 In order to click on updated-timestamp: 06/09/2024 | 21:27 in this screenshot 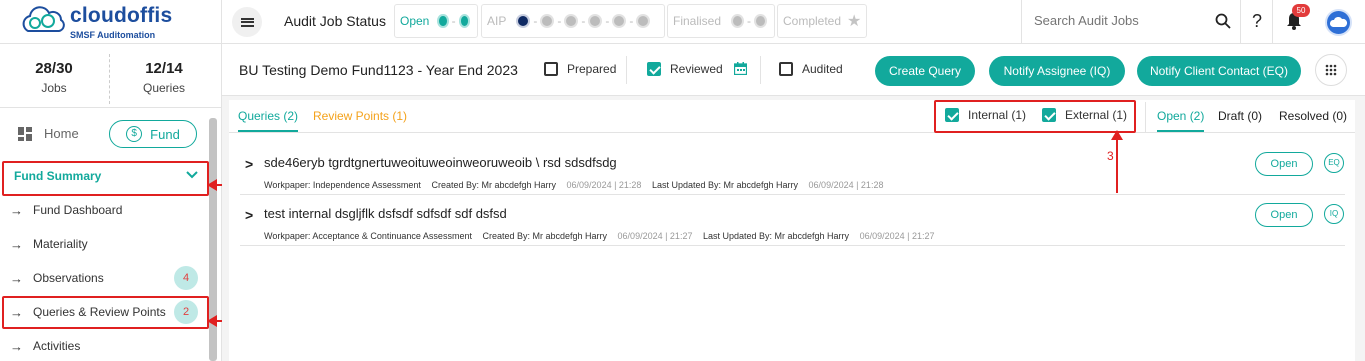, I will do `click(897, 236)`.